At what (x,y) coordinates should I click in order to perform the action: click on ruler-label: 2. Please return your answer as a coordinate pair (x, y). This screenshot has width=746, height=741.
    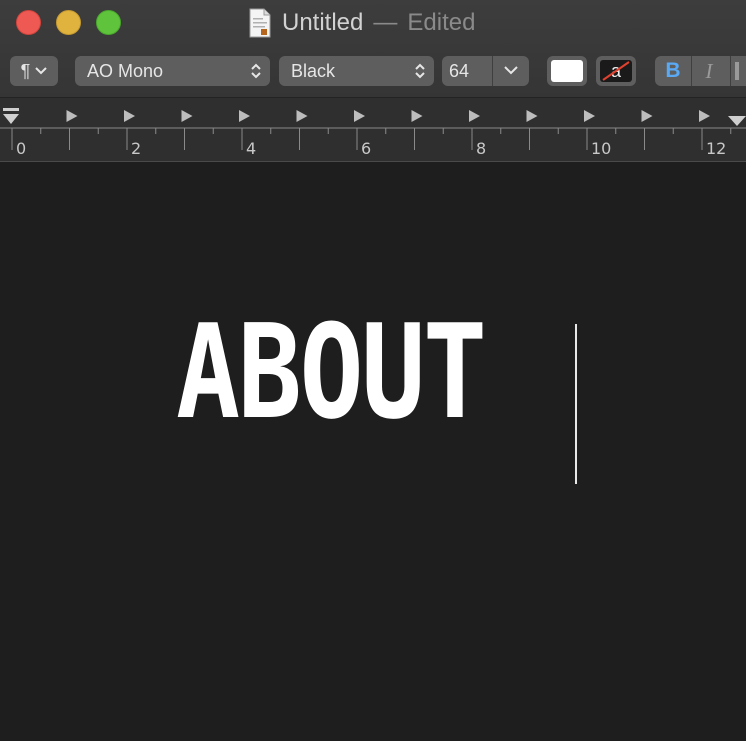
    Looking at the image, I should click on (136, 148).